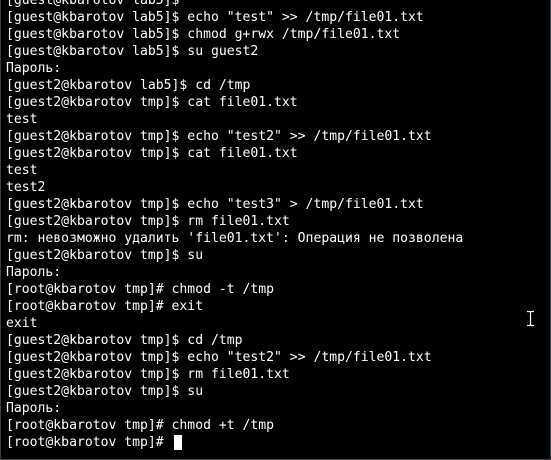  Describe the element at coordinates (128, 85) in the screenshot. I see `terminal-line: [guest2@kbarotov lab5]$ cd /tmp` at that location.